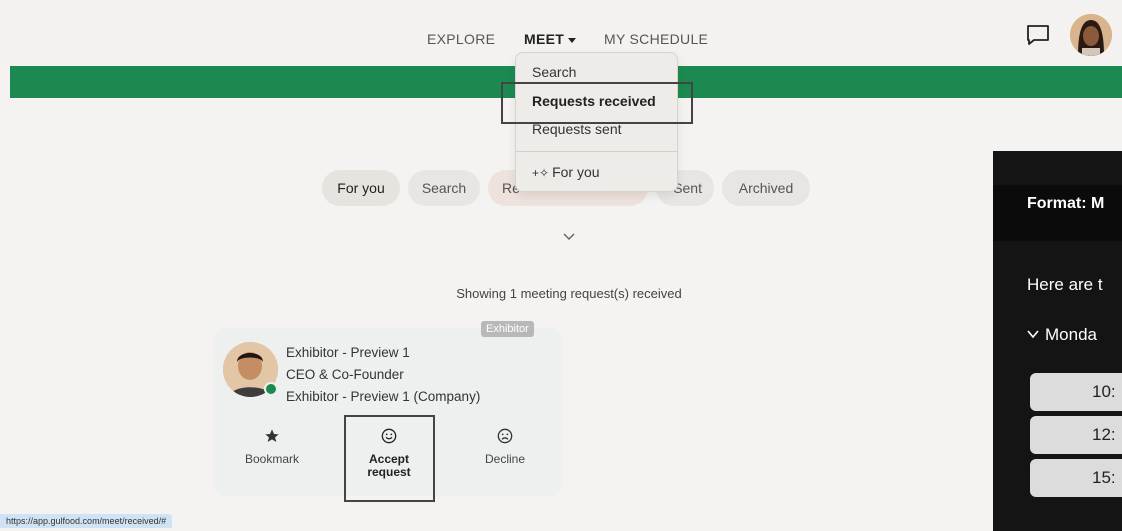 The width and height of the screenshot is (1122, 531). I want to click on tab-archived: Archived, so click(766, 188).